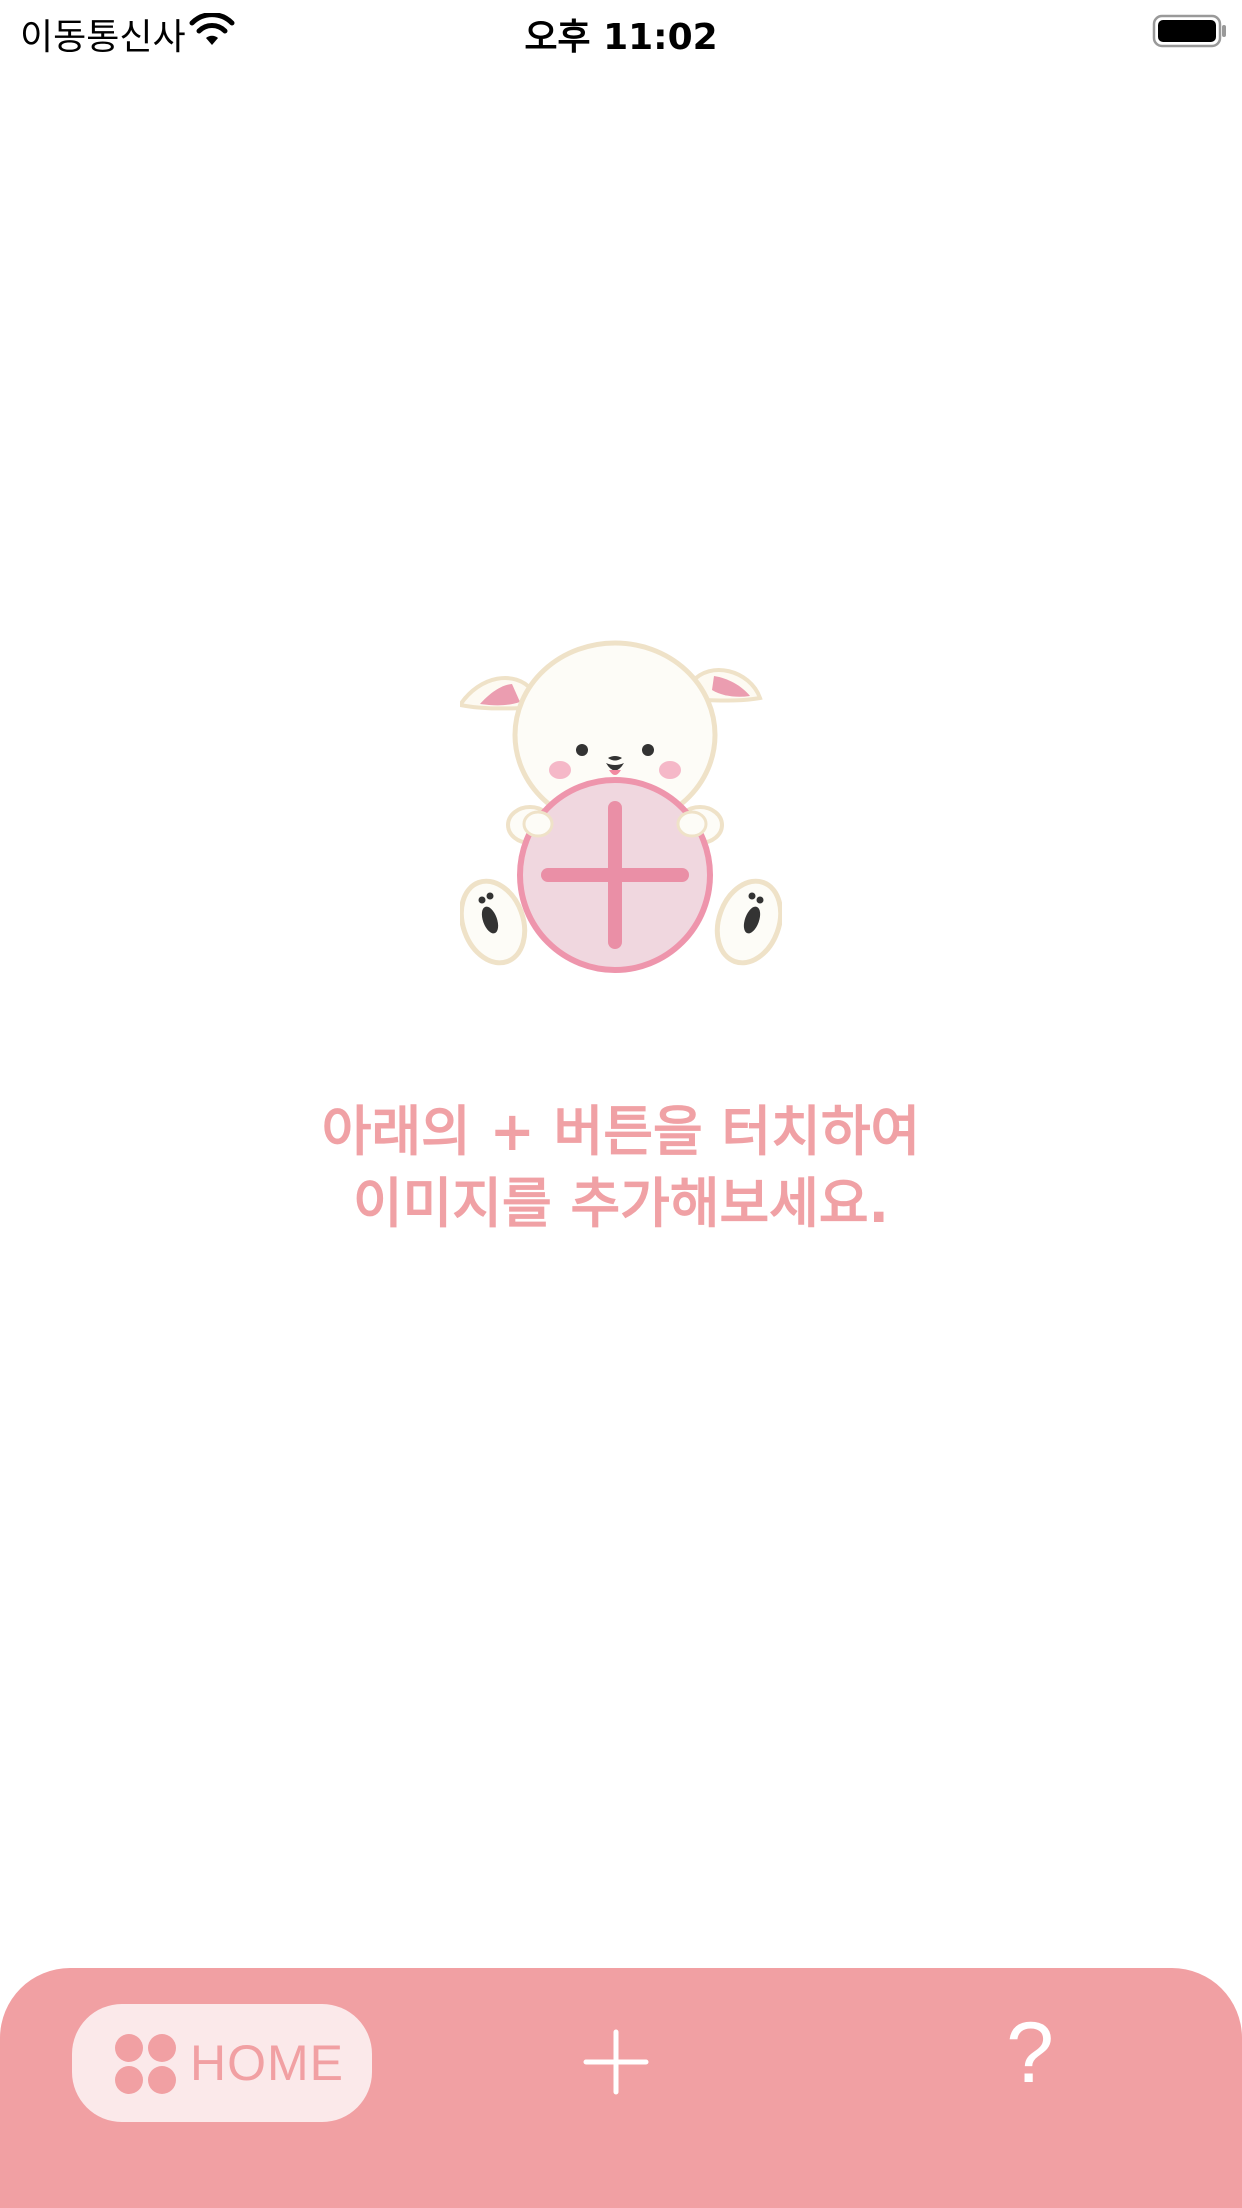 Image resolution: width=1242 pixels, height=2208 pixels. I want to click on question-icon: ?, so click(1030, 2053).